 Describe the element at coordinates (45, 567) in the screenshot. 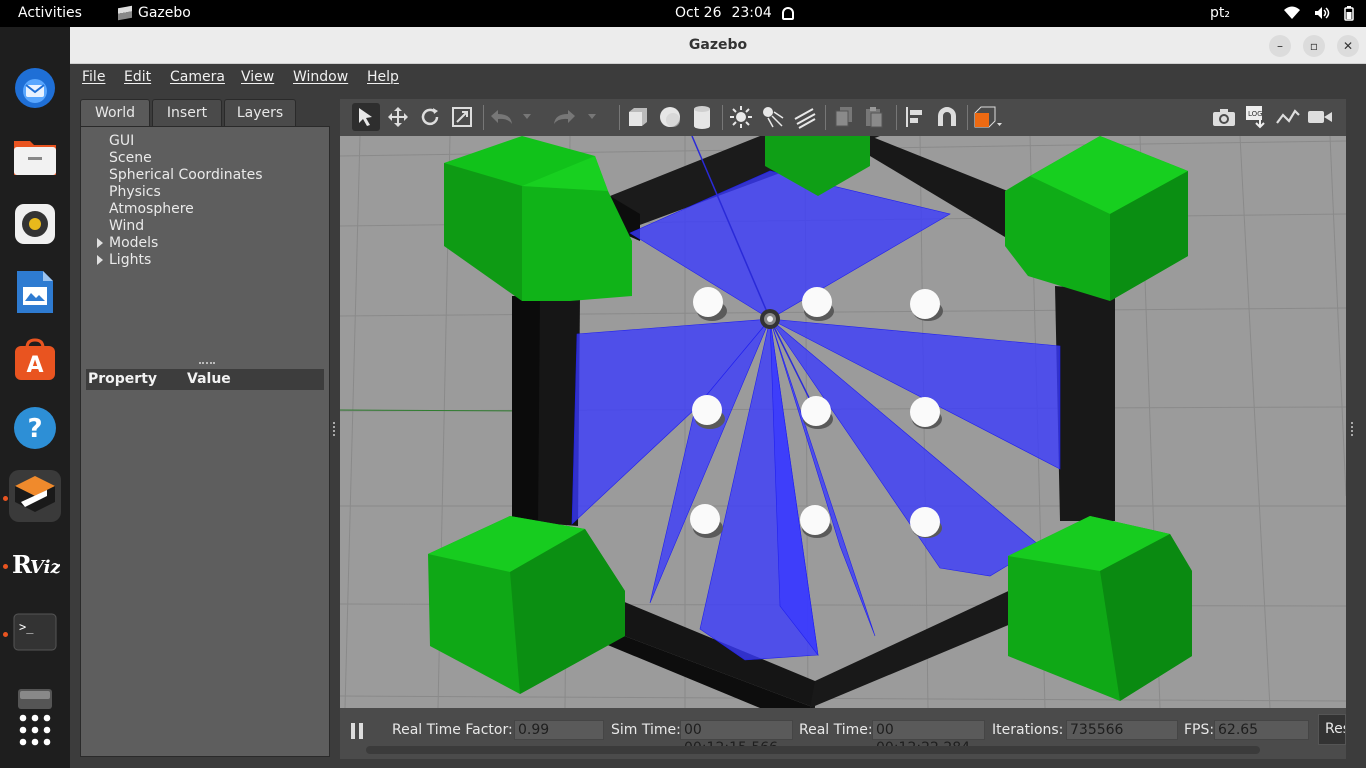

I see `svg-text: Viz` at that location.